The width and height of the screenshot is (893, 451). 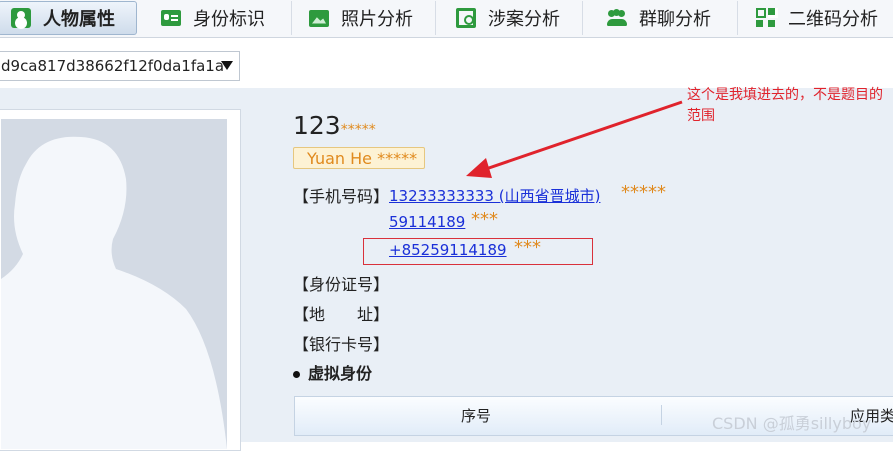 I want to click on evidence-id-value: d9ca817d38662f12f0da1fa1a, so click(x=113, y=66).